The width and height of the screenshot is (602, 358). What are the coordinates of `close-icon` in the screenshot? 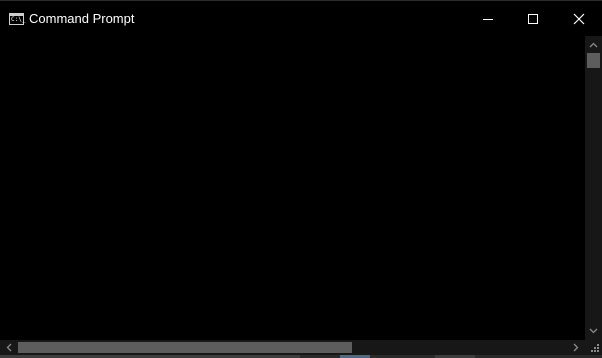 It's located at (579, 19).